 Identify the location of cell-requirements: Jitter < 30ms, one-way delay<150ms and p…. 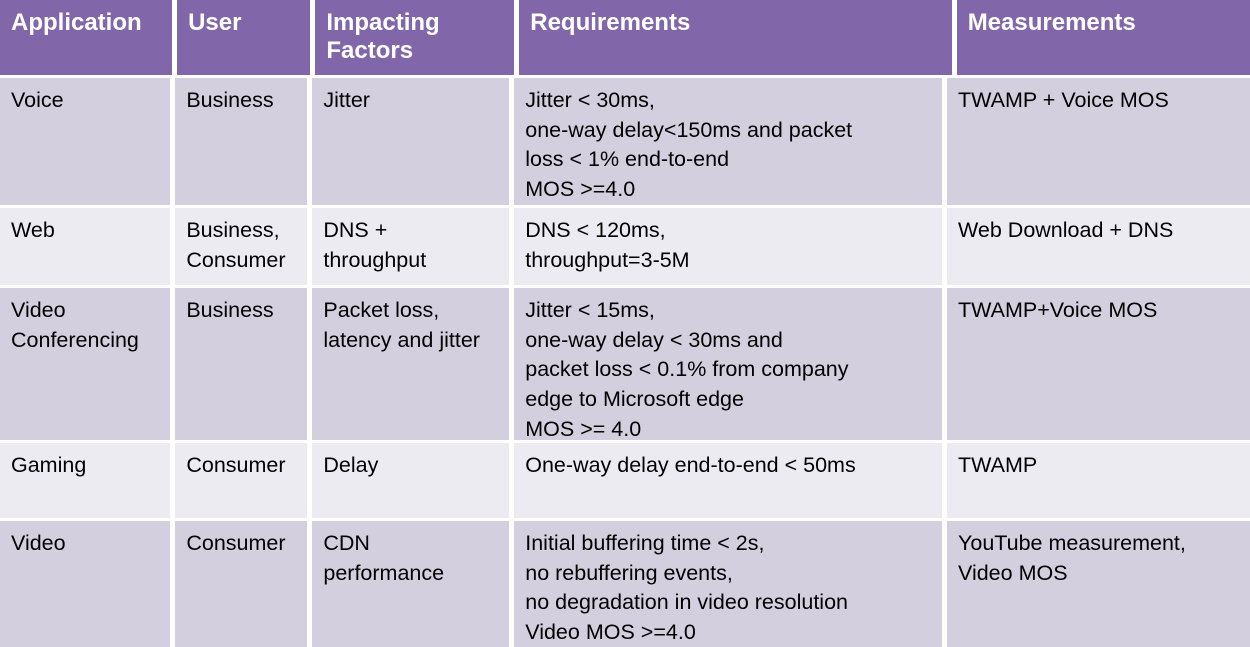
(728, 141).